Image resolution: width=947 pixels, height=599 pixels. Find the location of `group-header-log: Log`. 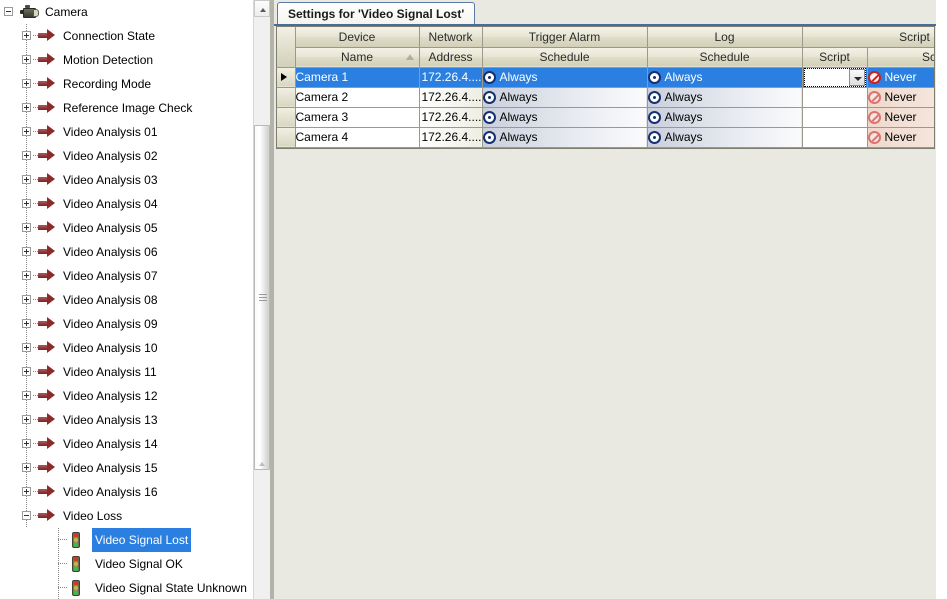

group-header-log: Log is located at coordinates (725, 37).